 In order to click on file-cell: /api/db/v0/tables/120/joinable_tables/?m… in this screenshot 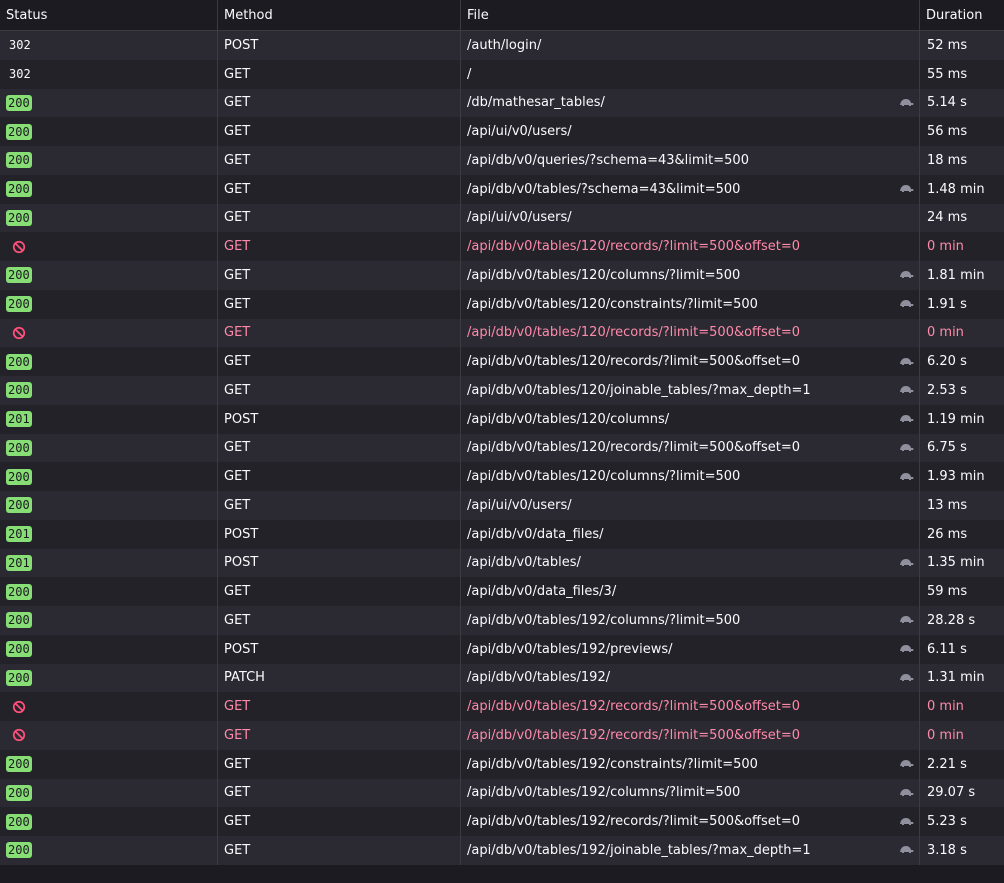, I will do `click(690, 390)`.